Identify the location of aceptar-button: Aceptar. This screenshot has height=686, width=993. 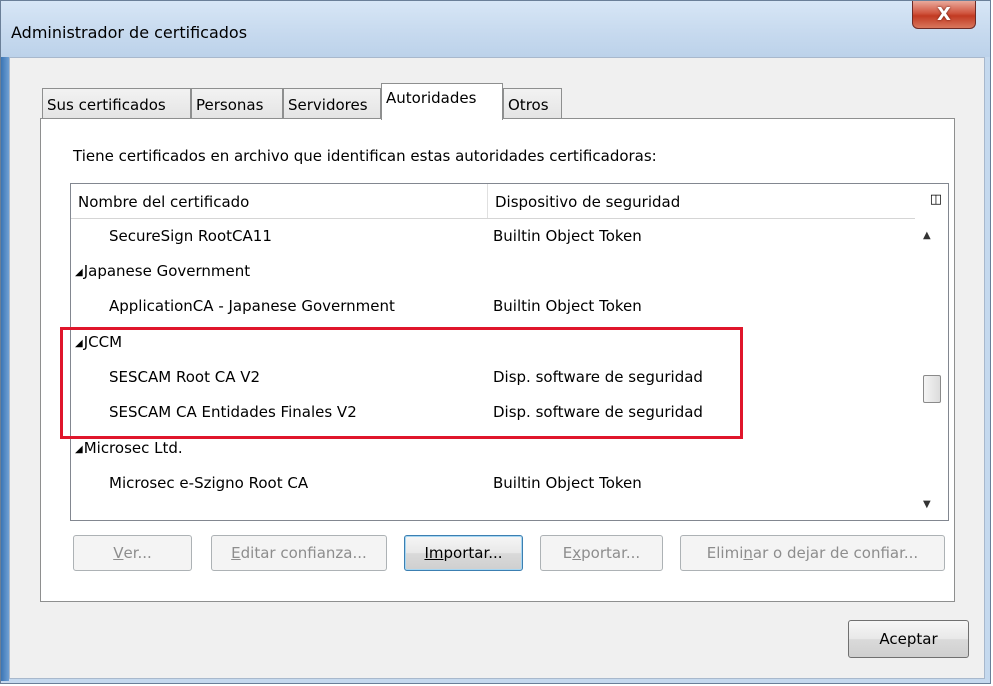
(908, 639).